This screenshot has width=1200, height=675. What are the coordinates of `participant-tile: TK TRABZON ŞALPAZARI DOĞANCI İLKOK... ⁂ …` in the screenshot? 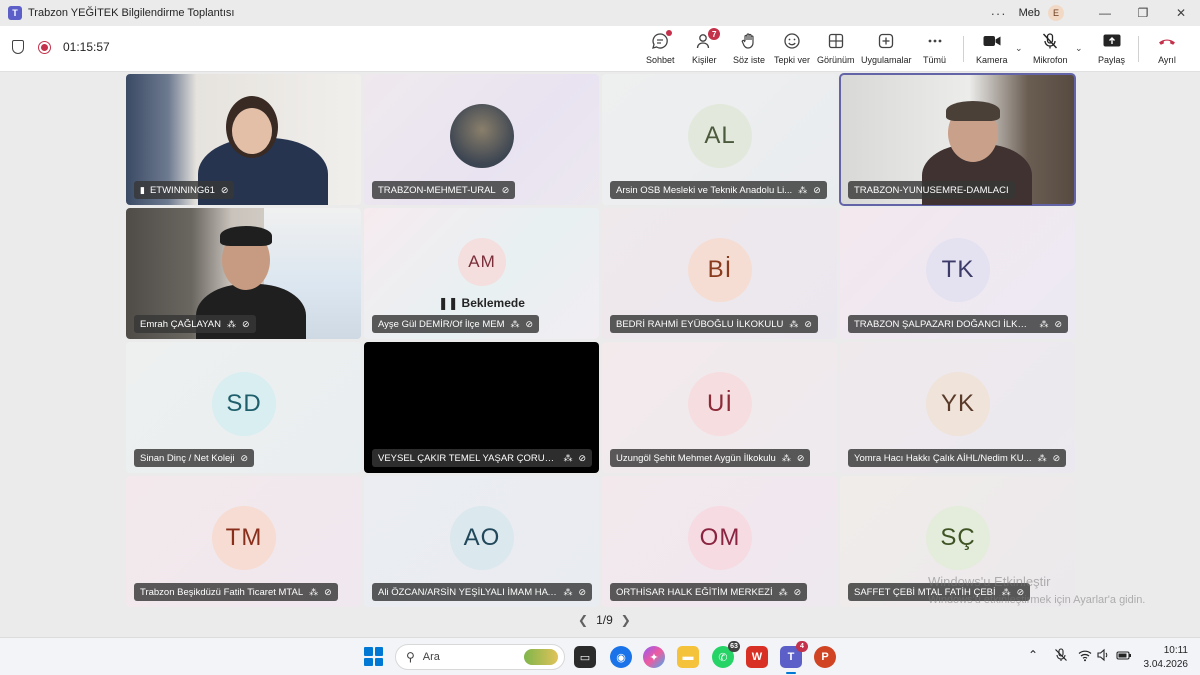 It's located at (957, 273).